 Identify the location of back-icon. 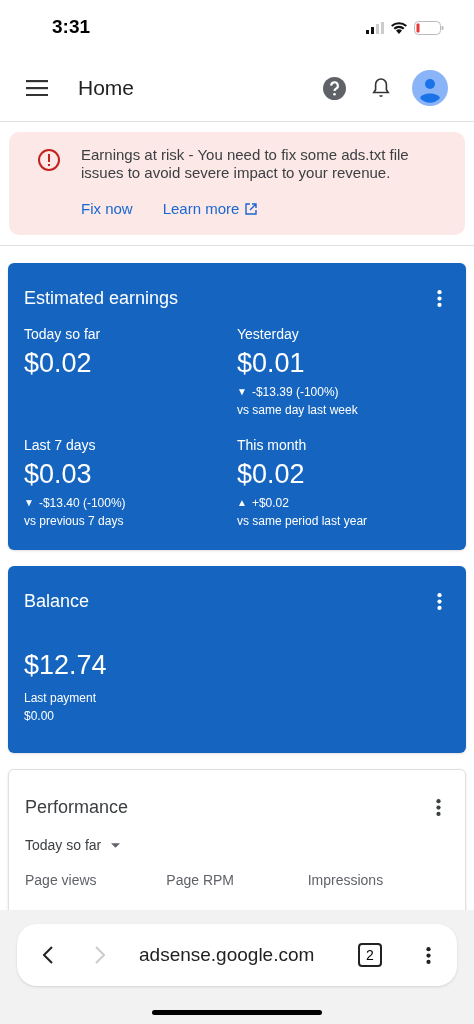
(48, 955).